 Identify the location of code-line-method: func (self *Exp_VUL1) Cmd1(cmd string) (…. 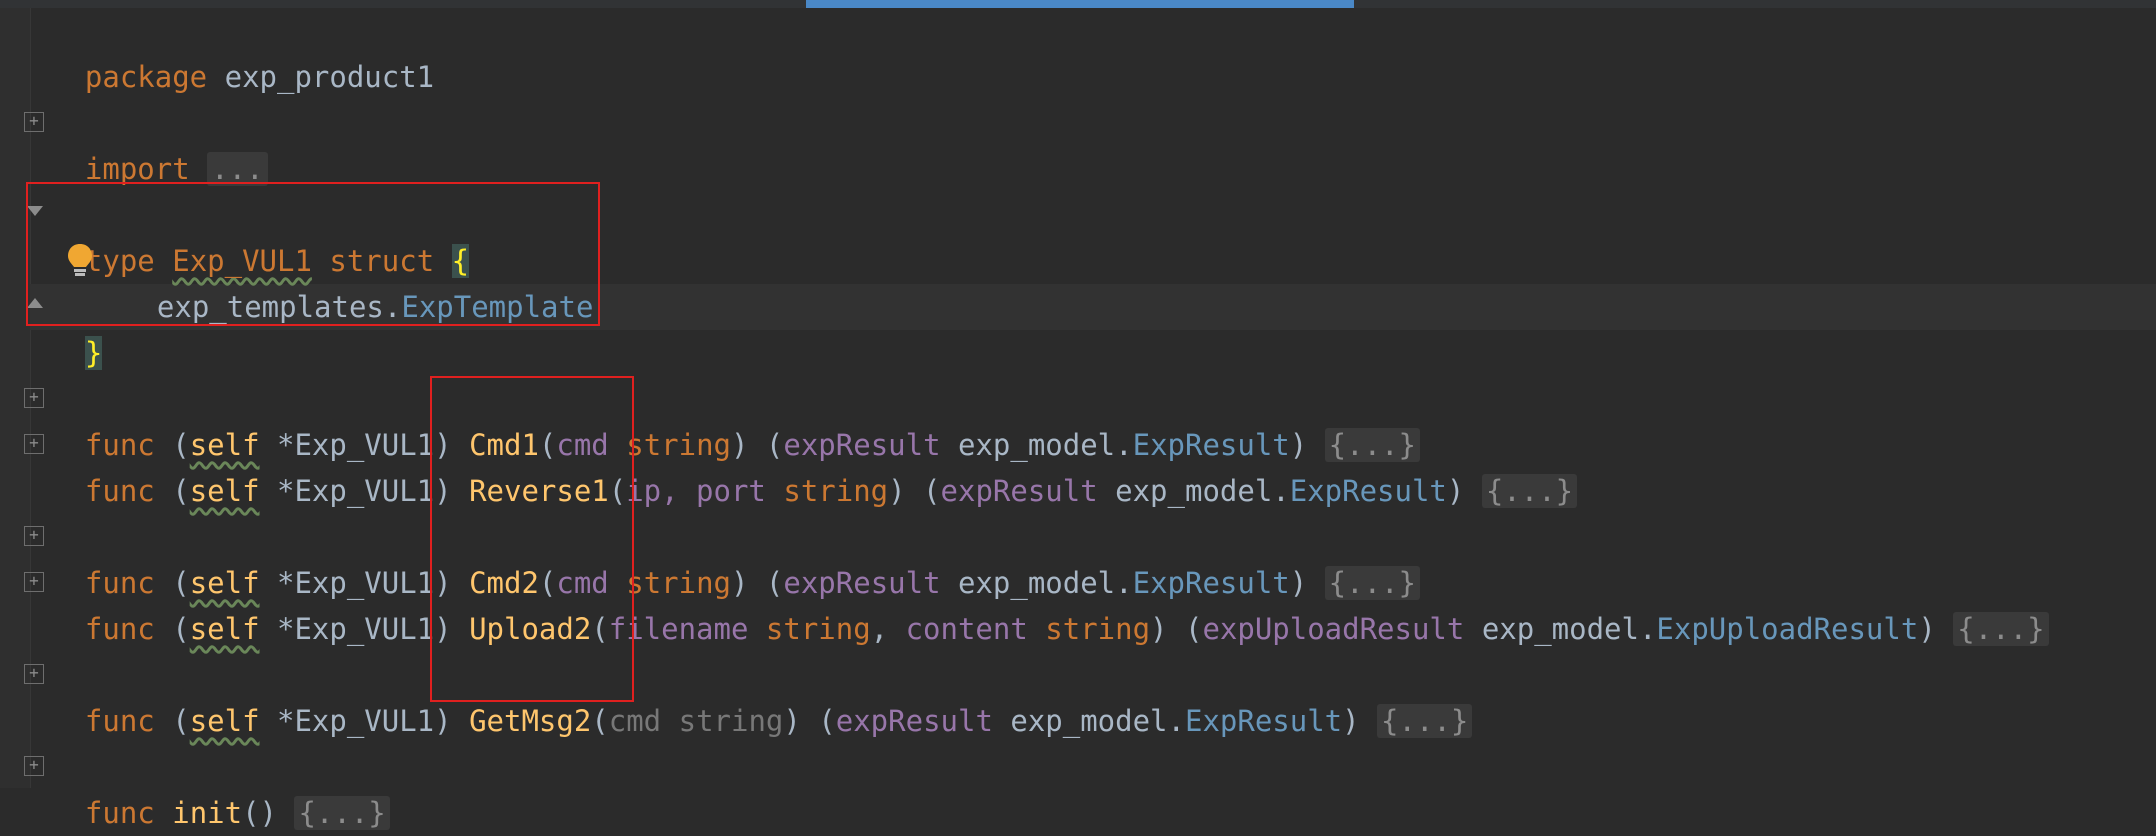
(735, 419).